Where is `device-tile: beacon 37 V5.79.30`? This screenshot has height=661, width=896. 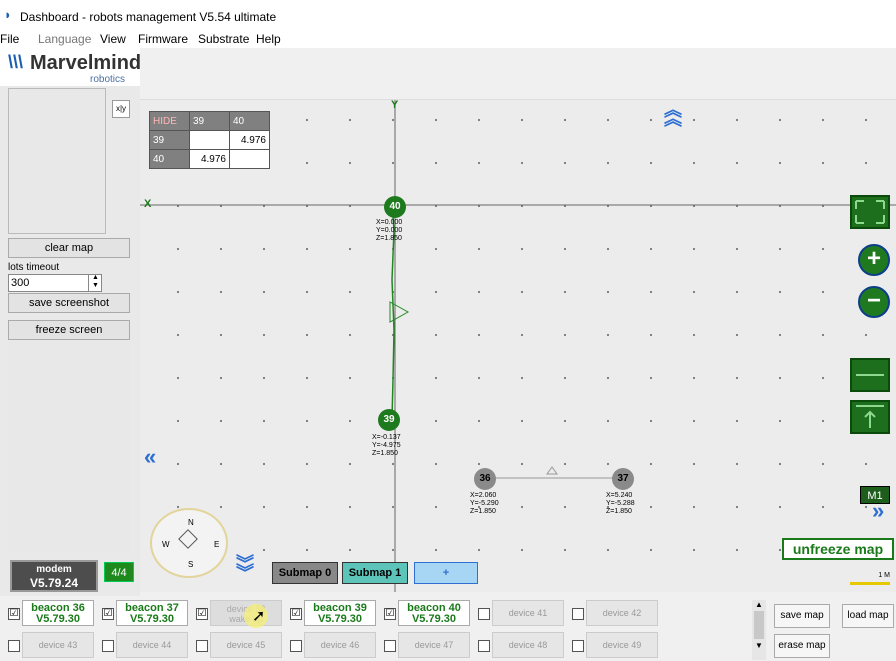 device-tile: beacon 37 V5.79.30 is located at coordinates (152, 613).